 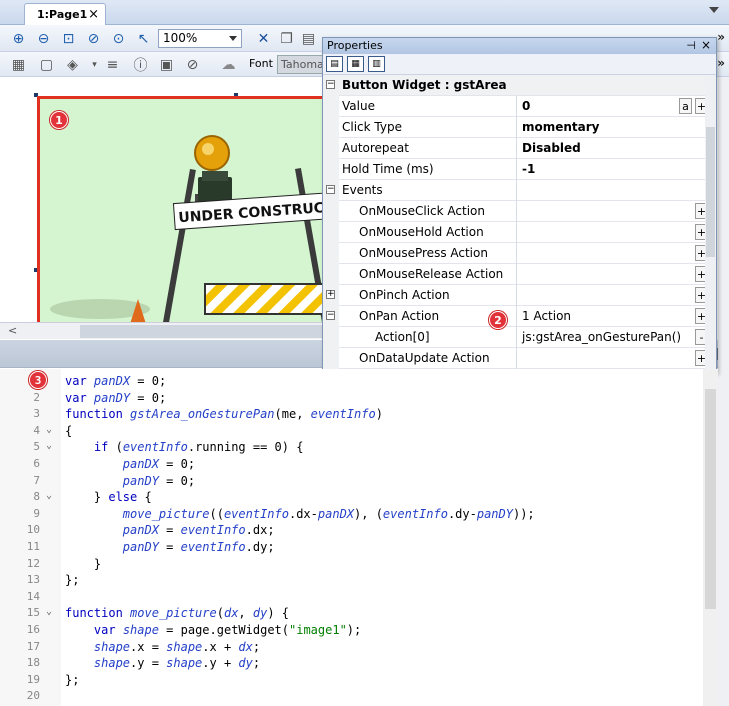 I want to click on paste-icon: ▤, so click(x=308, y=38).